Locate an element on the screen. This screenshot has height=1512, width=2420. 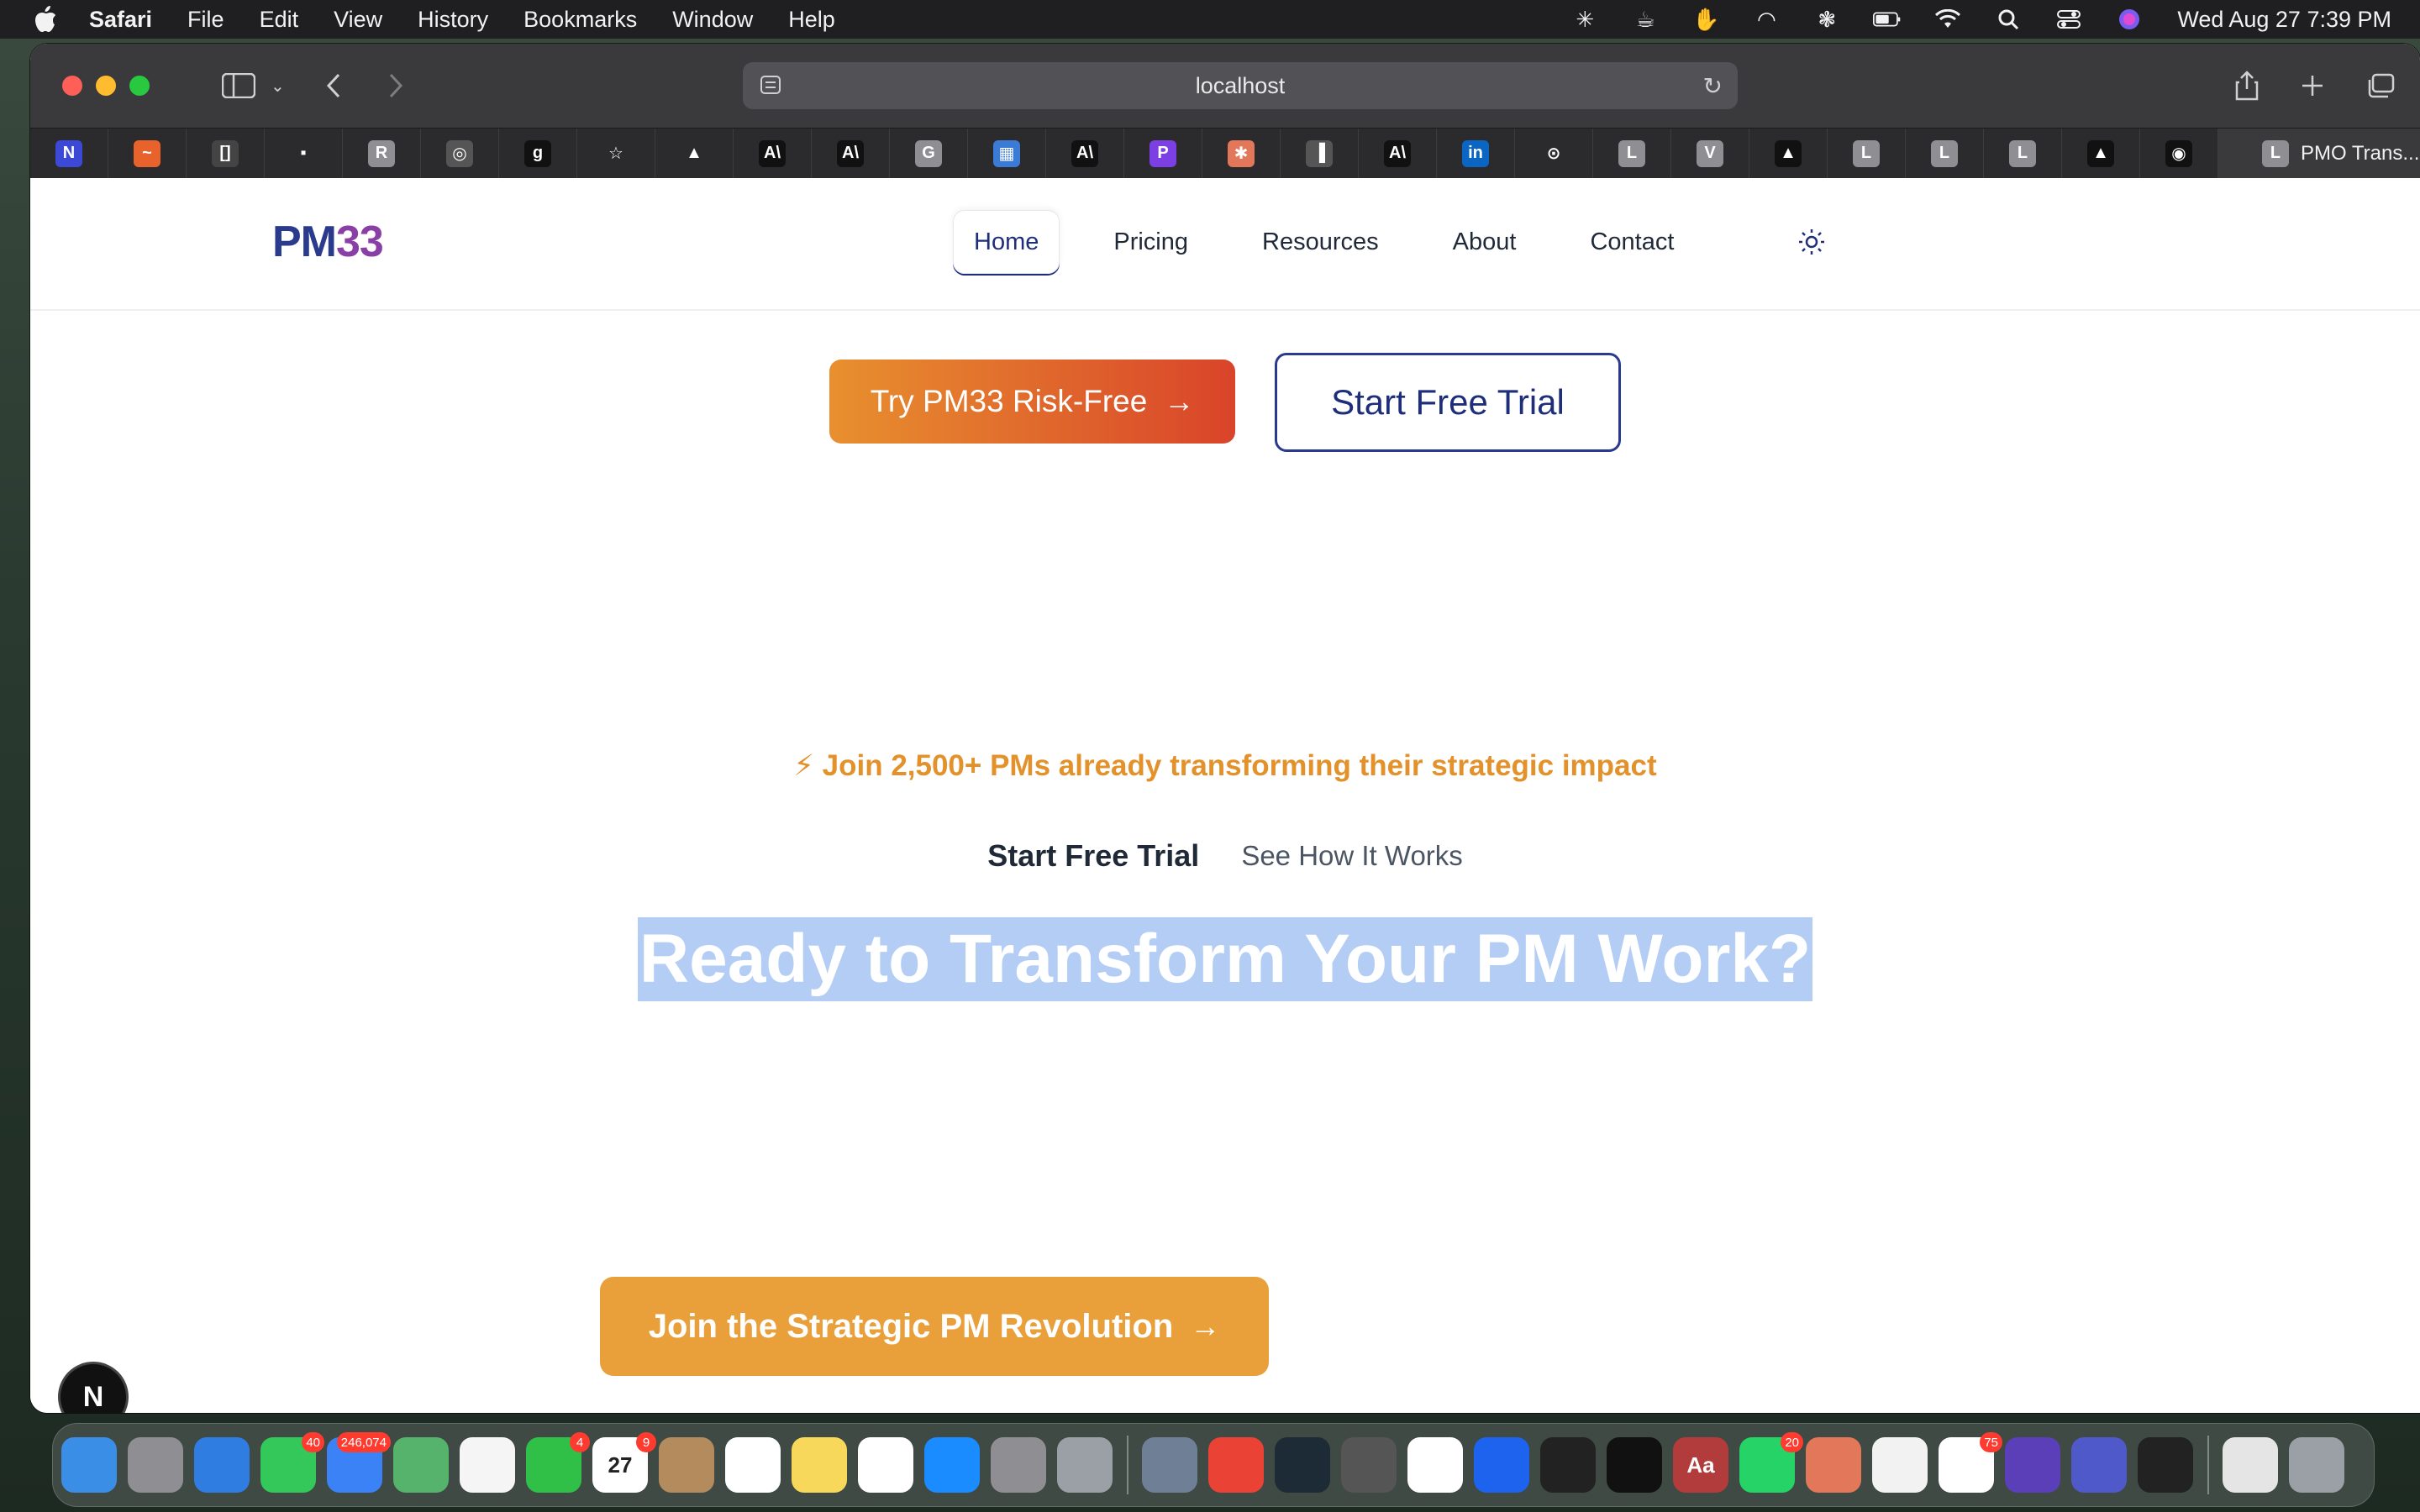
dock-app-chrome-icon is located at coordinates (1236, 1465).